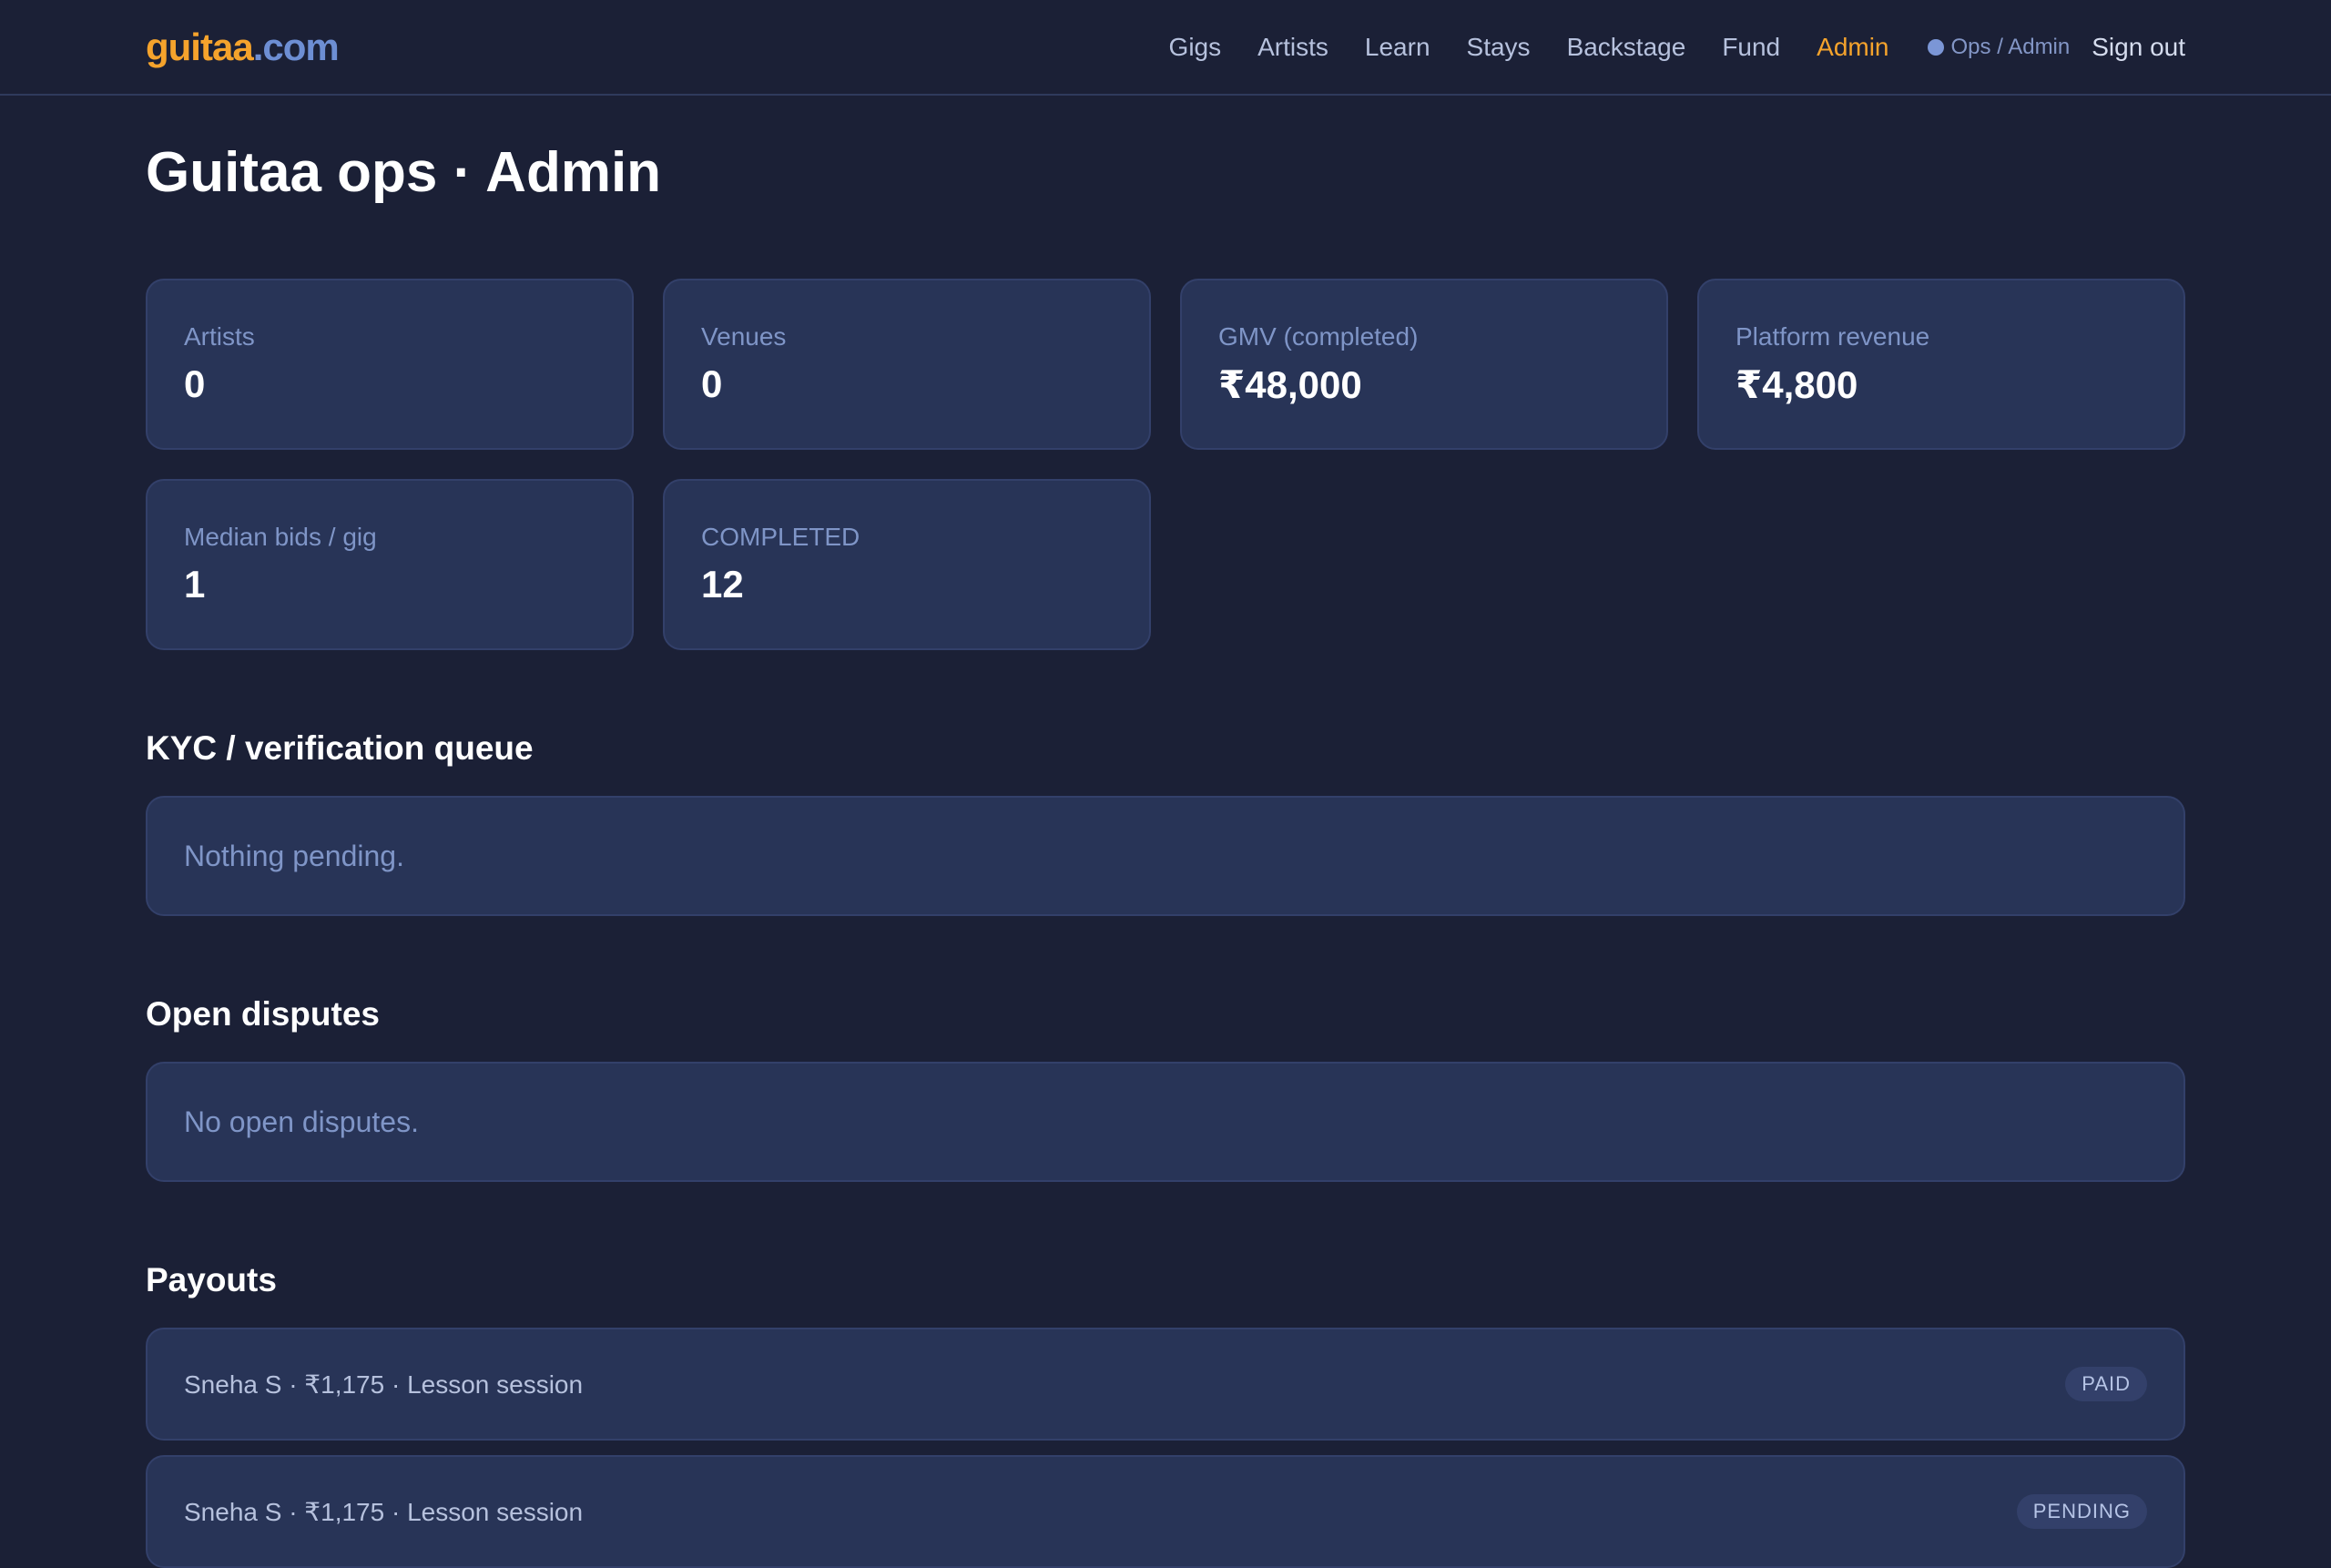 This screenshot has width=2331, height=1568. Describe the element at coordinates (294, 856) in the screenshot. I see `kyc-empty-message: Nothing pending.` at that location.